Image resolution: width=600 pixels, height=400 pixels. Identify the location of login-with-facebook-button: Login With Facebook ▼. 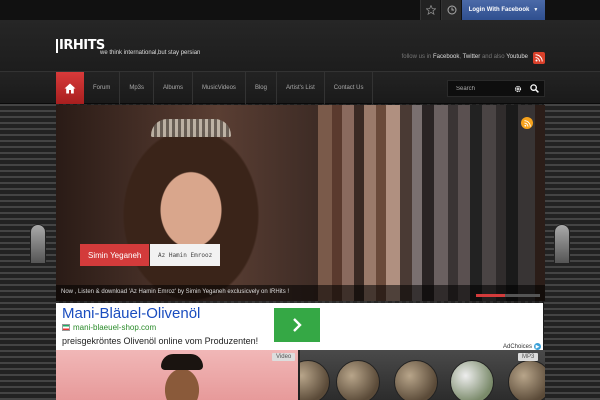
(503, 10).